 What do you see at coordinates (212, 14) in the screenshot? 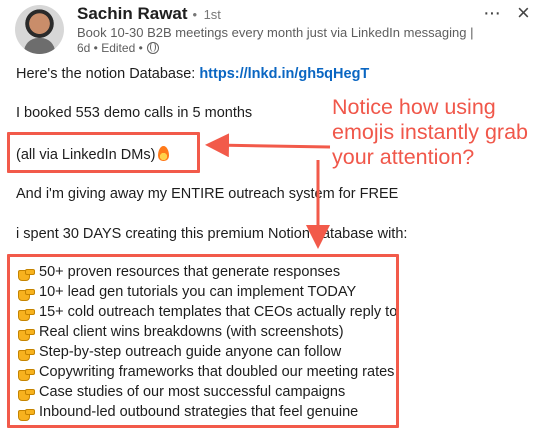
I see `connection-degree: 1st` at bounding box center [212, 14].